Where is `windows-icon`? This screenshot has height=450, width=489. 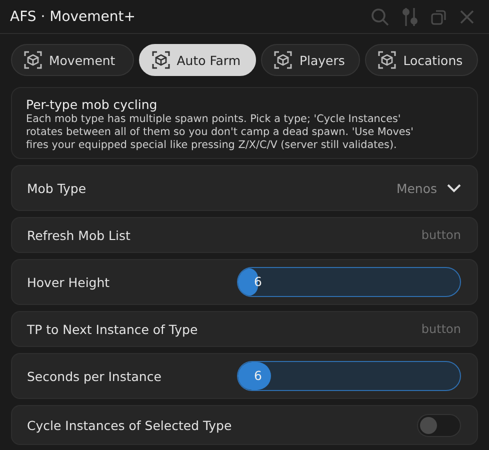 windows-icon is located at coordinates (439, 16).